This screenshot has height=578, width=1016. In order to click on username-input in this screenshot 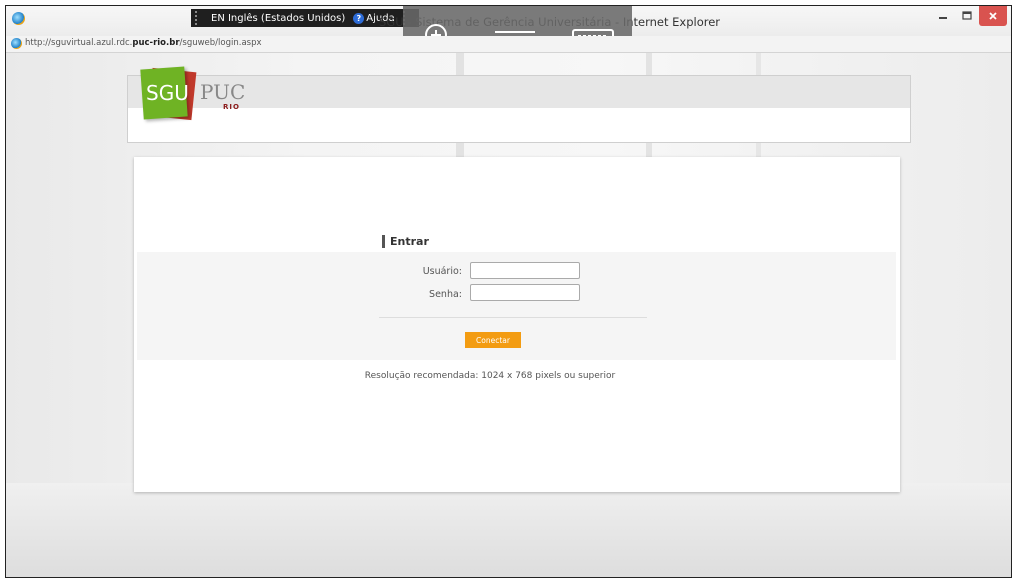, I will do `click(525, 270)`.